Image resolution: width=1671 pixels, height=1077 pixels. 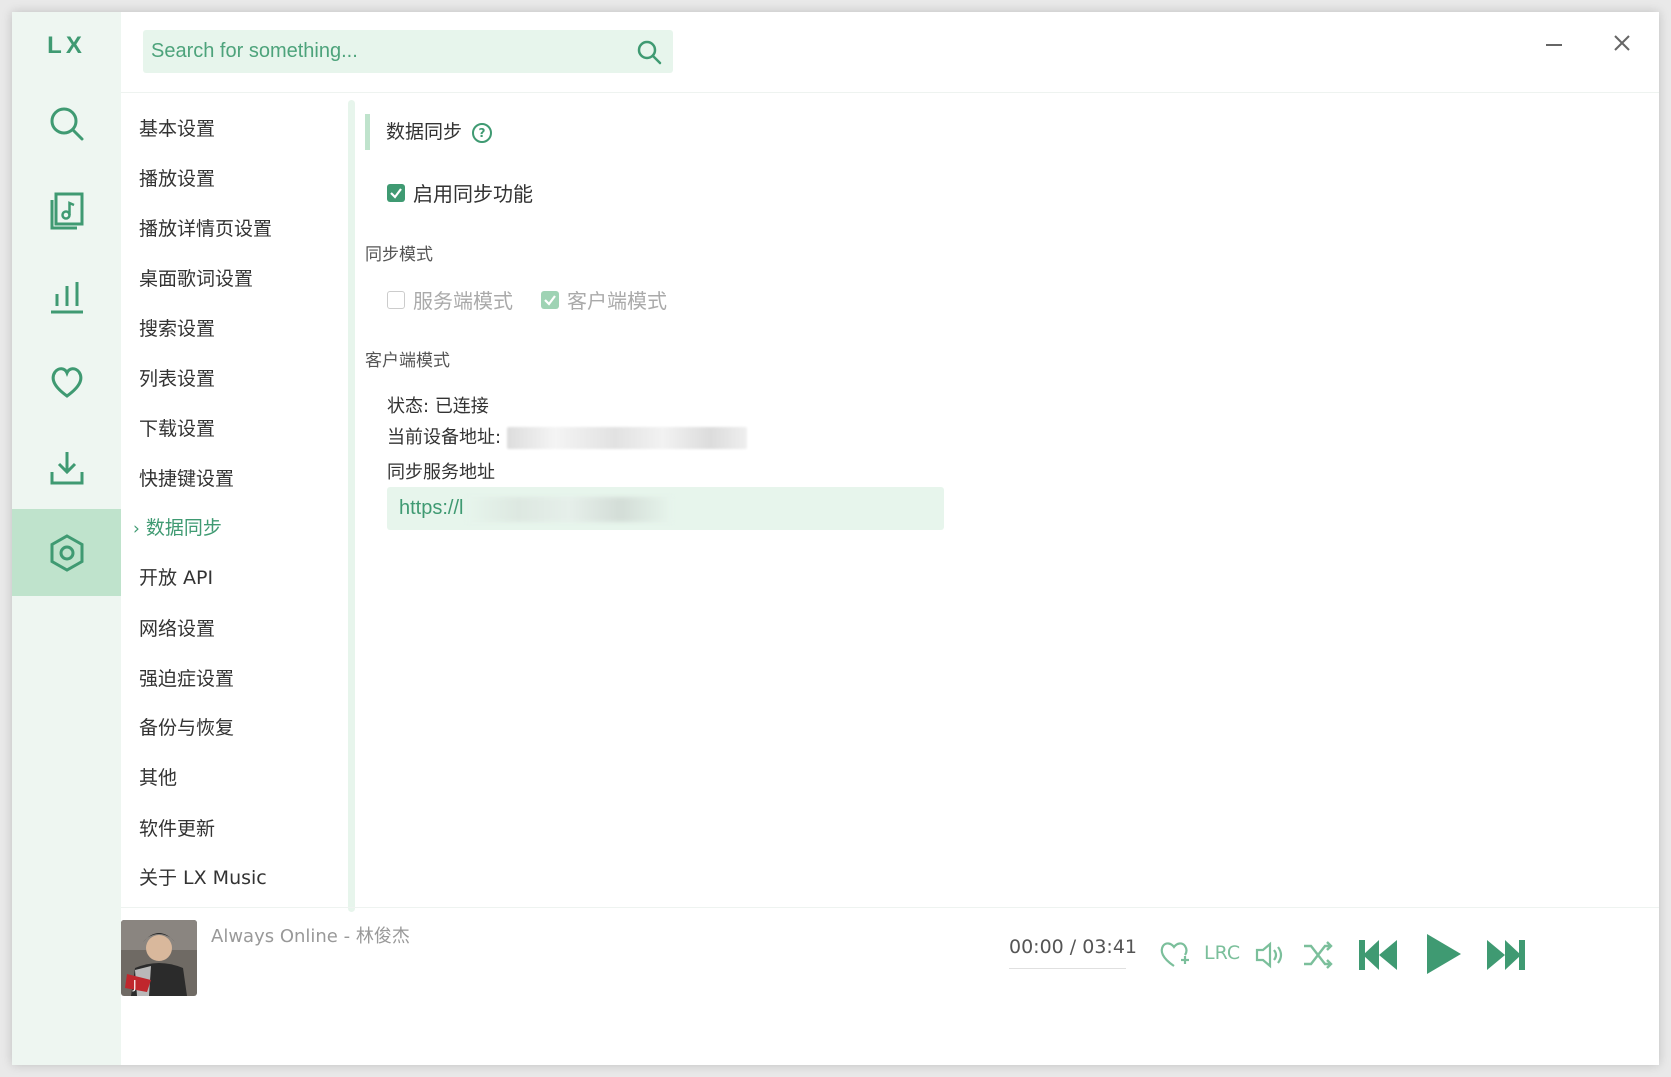 I want to click on enable-sync-checkbox: 启用同步功能, so click(x=460, y=192).